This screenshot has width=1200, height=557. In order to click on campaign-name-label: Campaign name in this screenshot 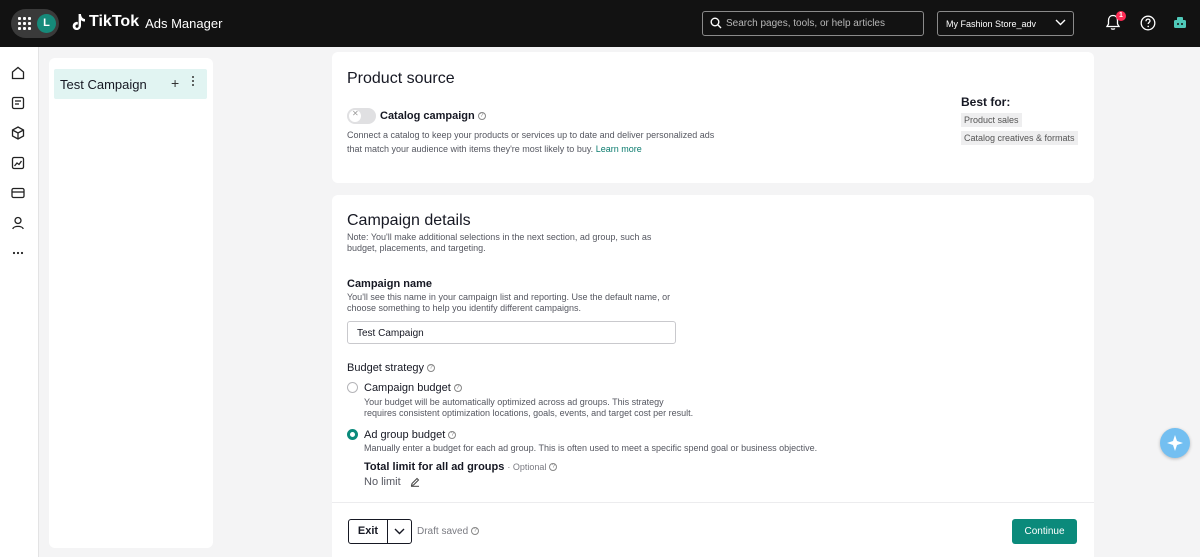, I will do `click(389, 284)`.